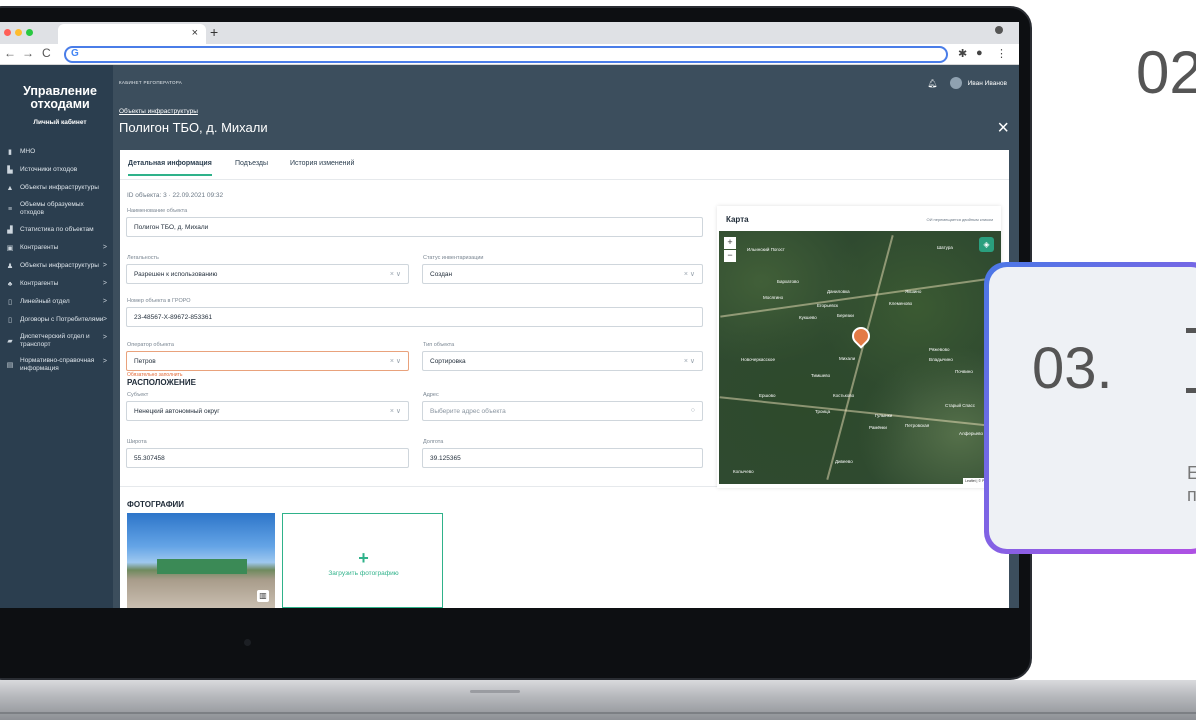 Image resolution: width=1196 pixels, height=720 pixels. Describe the element at coordinates (999, 30) in the screenshot. I see `browser-profile-icon` at that location.